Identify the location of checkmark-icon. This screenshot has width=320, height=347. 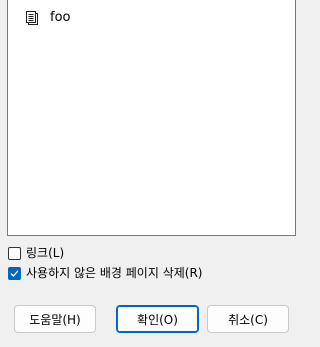
(14, 273).